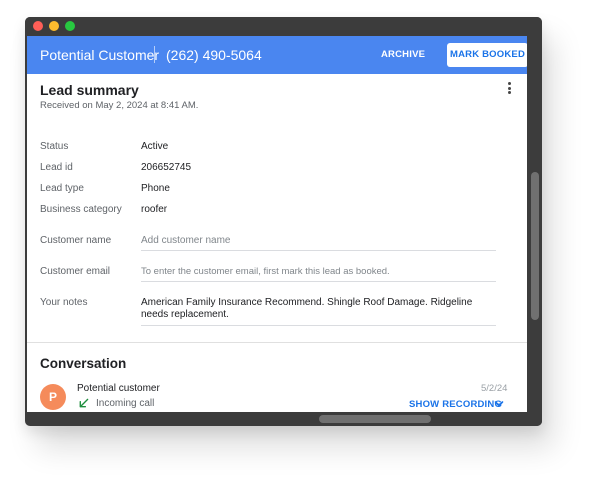 This screenshot has height=488, width=600. I want to click on archive-button: ARCHIVE, so click(403, 55).